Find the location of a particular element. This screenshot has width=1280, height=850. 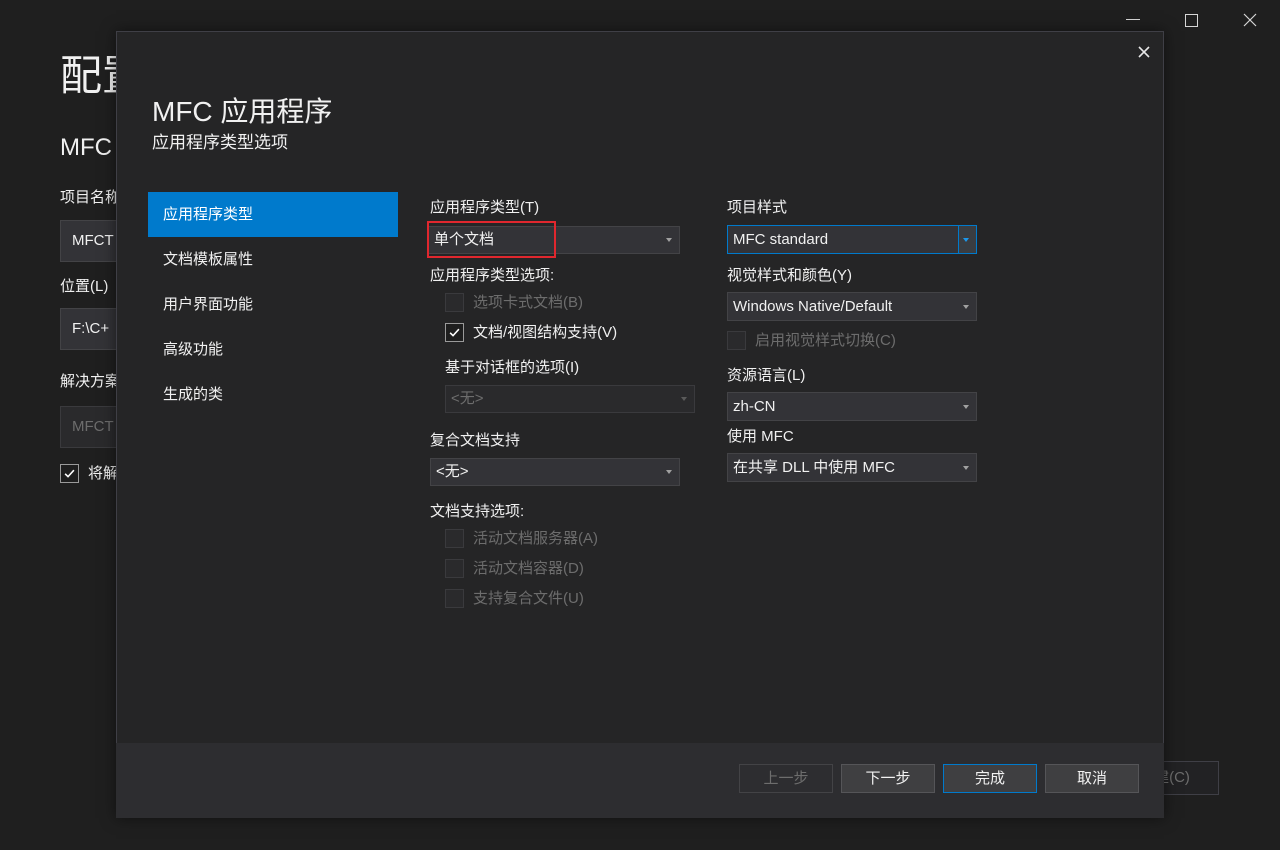

compound-document-dropdown-button is located at coordinates (670, 472).